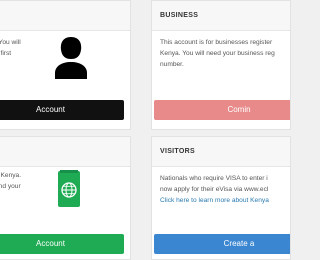 This screenshot has width=320, height=260. Describe the element at coordinates (10, 186) in the screenshot. I see `description-line: and your` at that location.